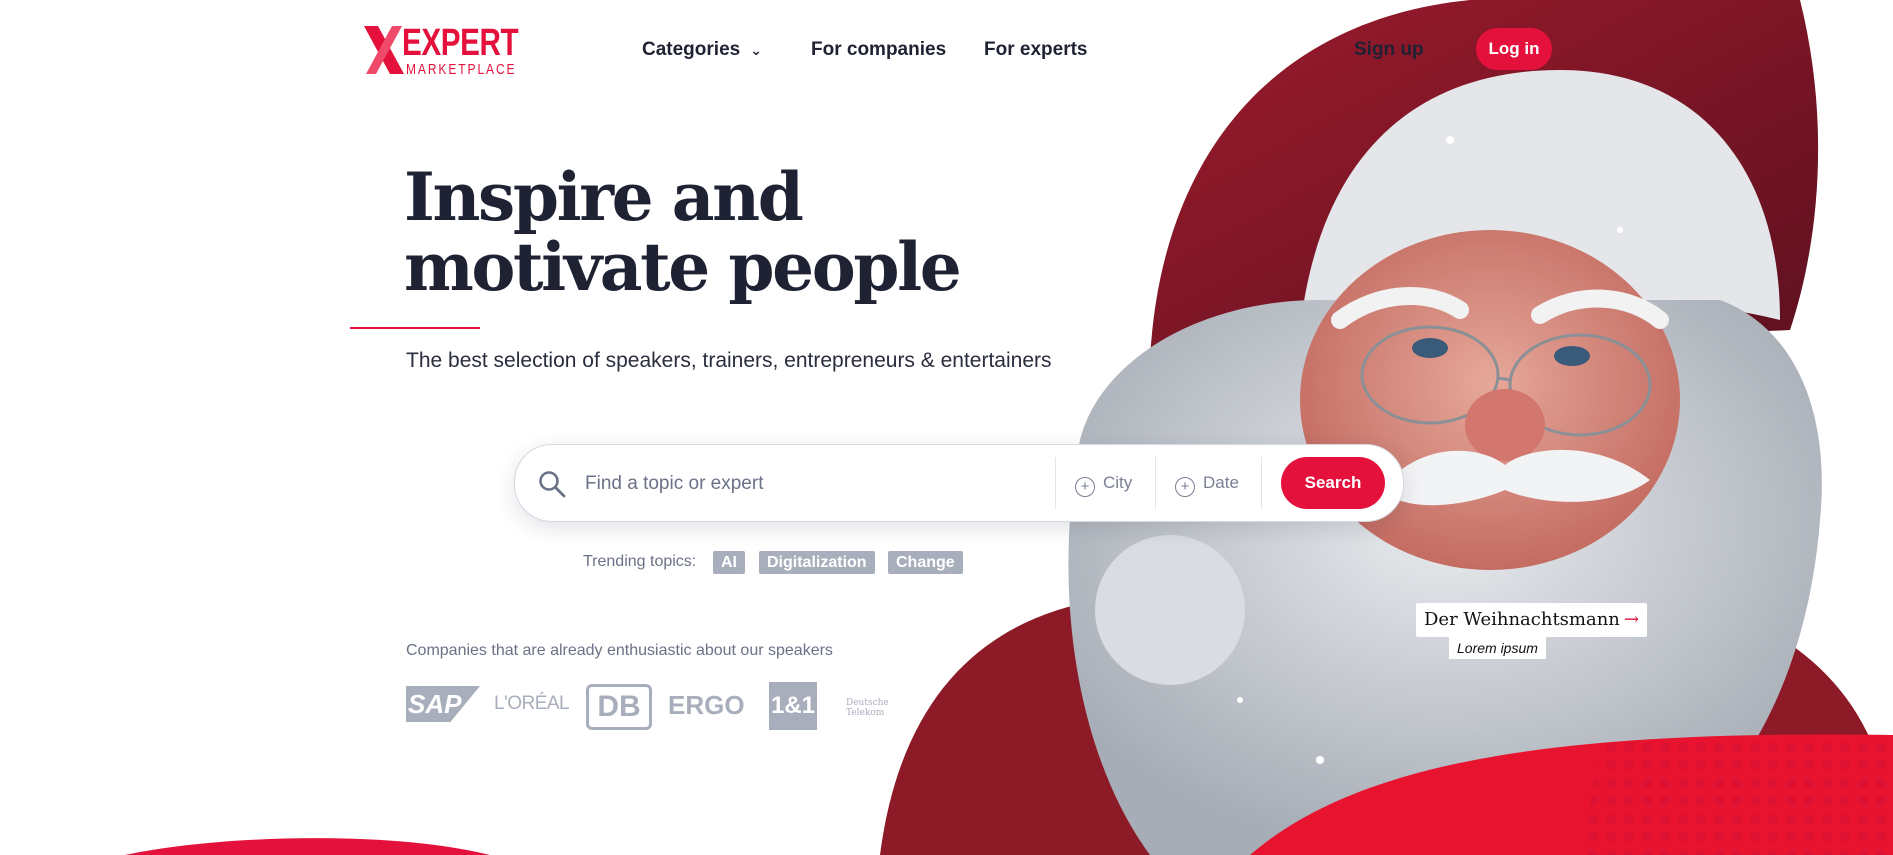 The width and height of the screenshot is (1893, 855). Describe the element at coordinates (729, 562) in the screenshot. I see `trending-tag-ai: AI` at that location.